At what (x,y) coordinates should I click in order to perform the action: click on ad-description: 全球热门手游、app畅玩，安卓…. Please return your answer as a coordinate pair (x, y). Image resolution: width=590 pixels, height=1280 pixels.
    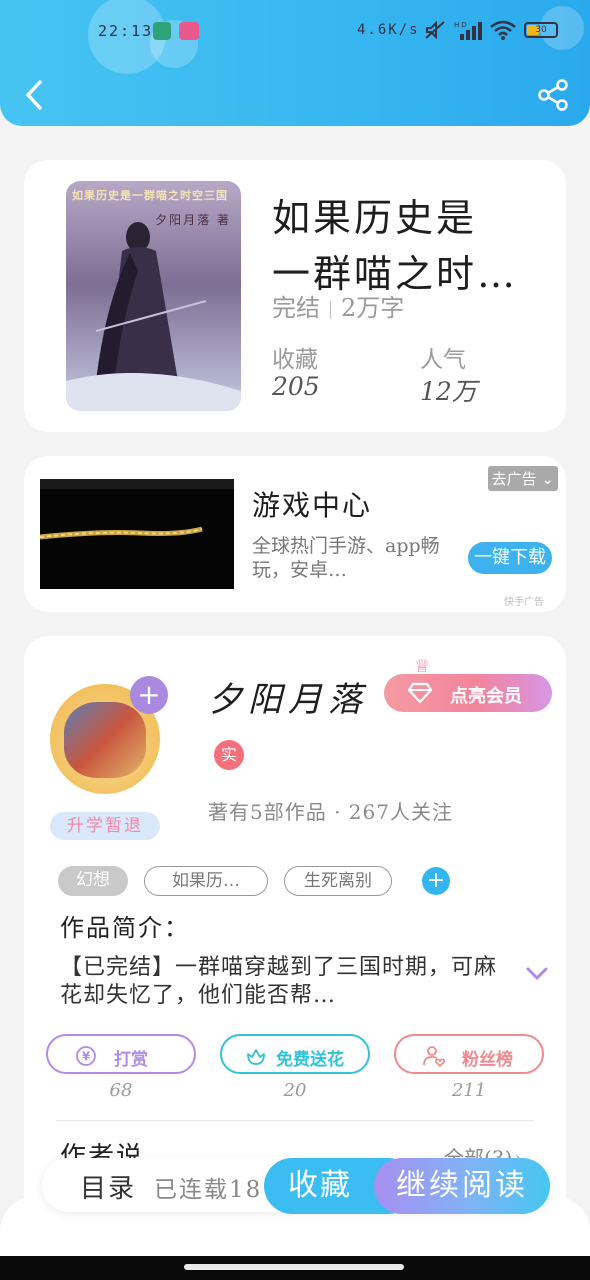
    Looking at the image, I should click on (346, 558).